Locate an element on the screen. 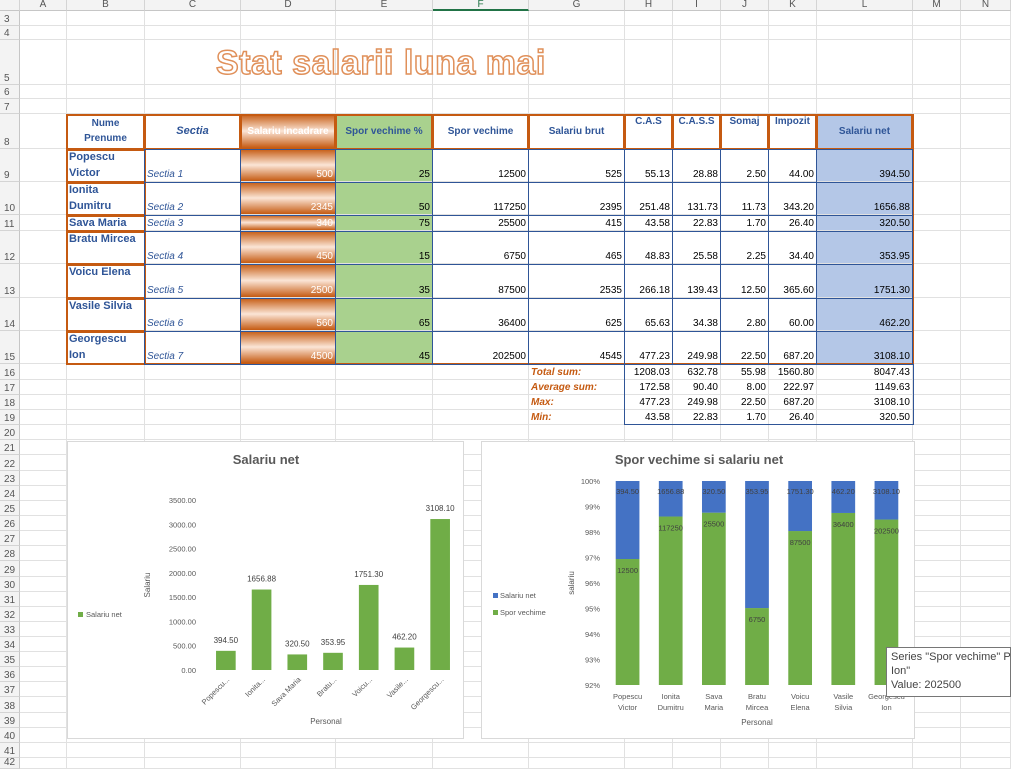 This screenshot has width=1011, height=769. row-header-11: 11 is located at coordinates (10, 223).